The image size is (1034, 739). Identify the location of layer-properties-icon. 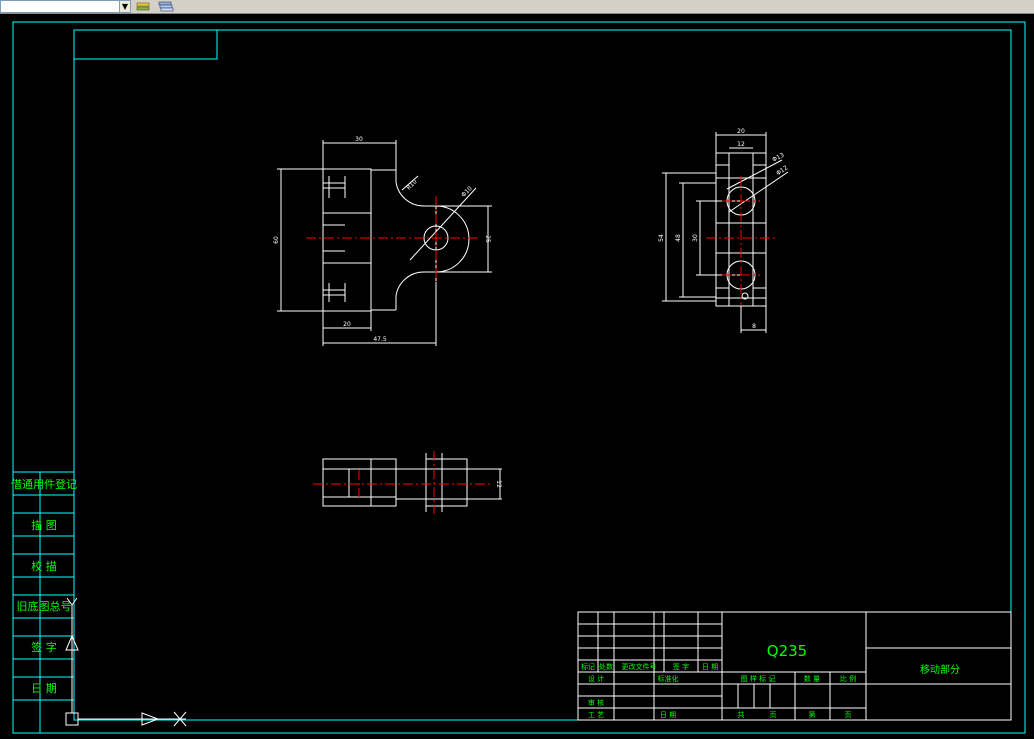
(166, 6).